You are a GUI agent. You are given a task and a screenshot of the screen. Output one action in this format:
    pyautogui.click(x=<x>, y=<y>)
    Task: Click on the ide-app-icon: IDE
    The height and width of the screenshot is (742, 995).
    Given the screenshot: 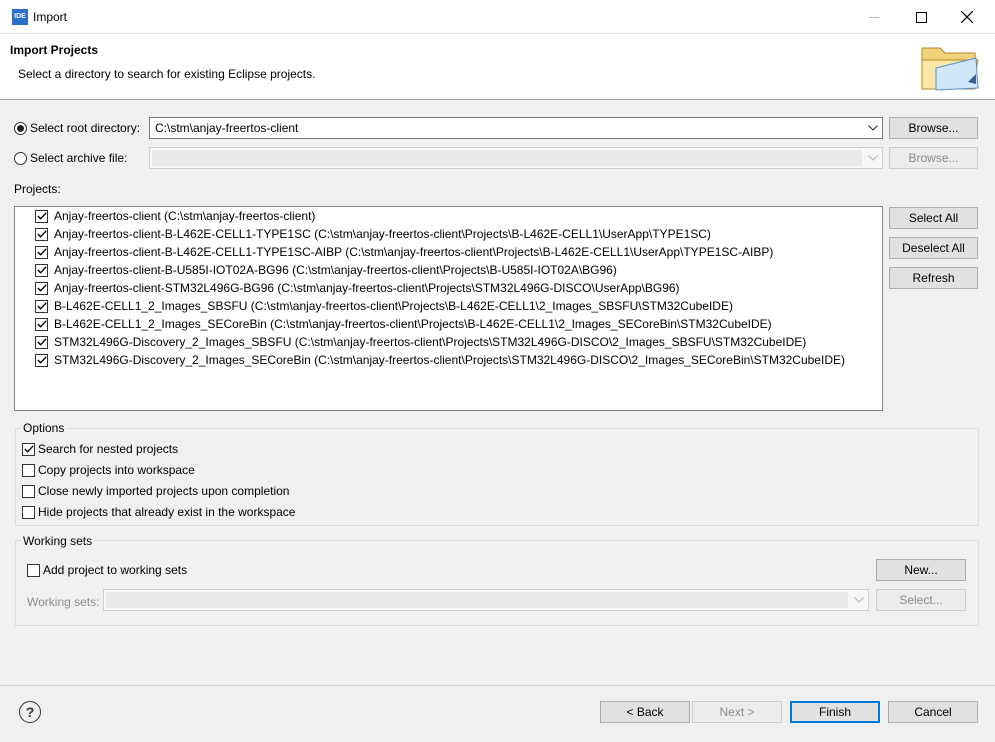 What is the action you would take?
    pyautogui.click(x=20, y=17)
    